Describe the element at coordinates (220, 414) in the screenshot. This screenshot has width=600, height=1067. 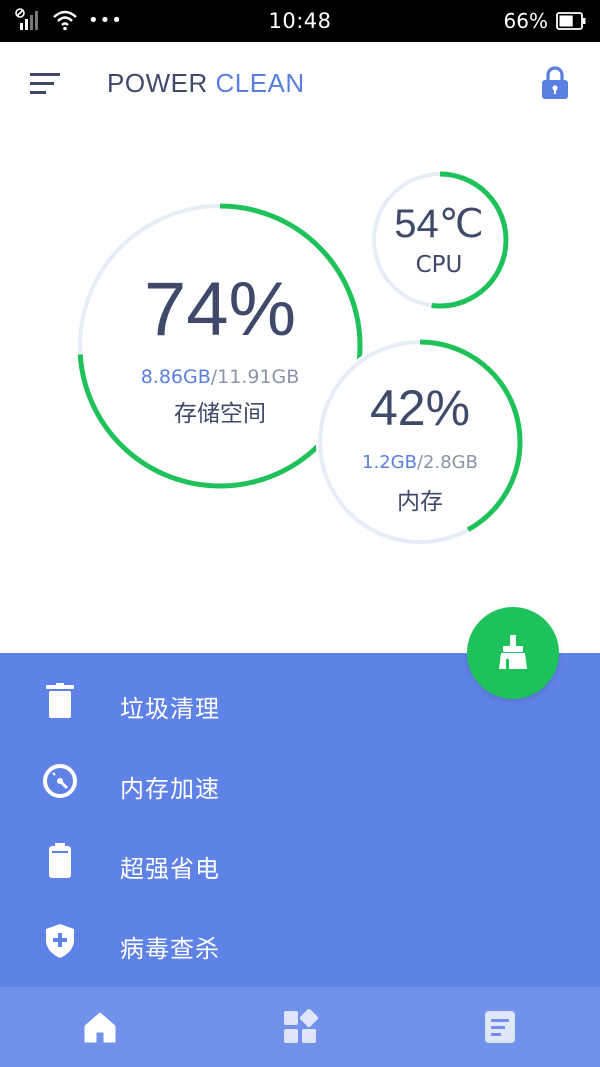
I see `storage-label: 存储空间` at that location.